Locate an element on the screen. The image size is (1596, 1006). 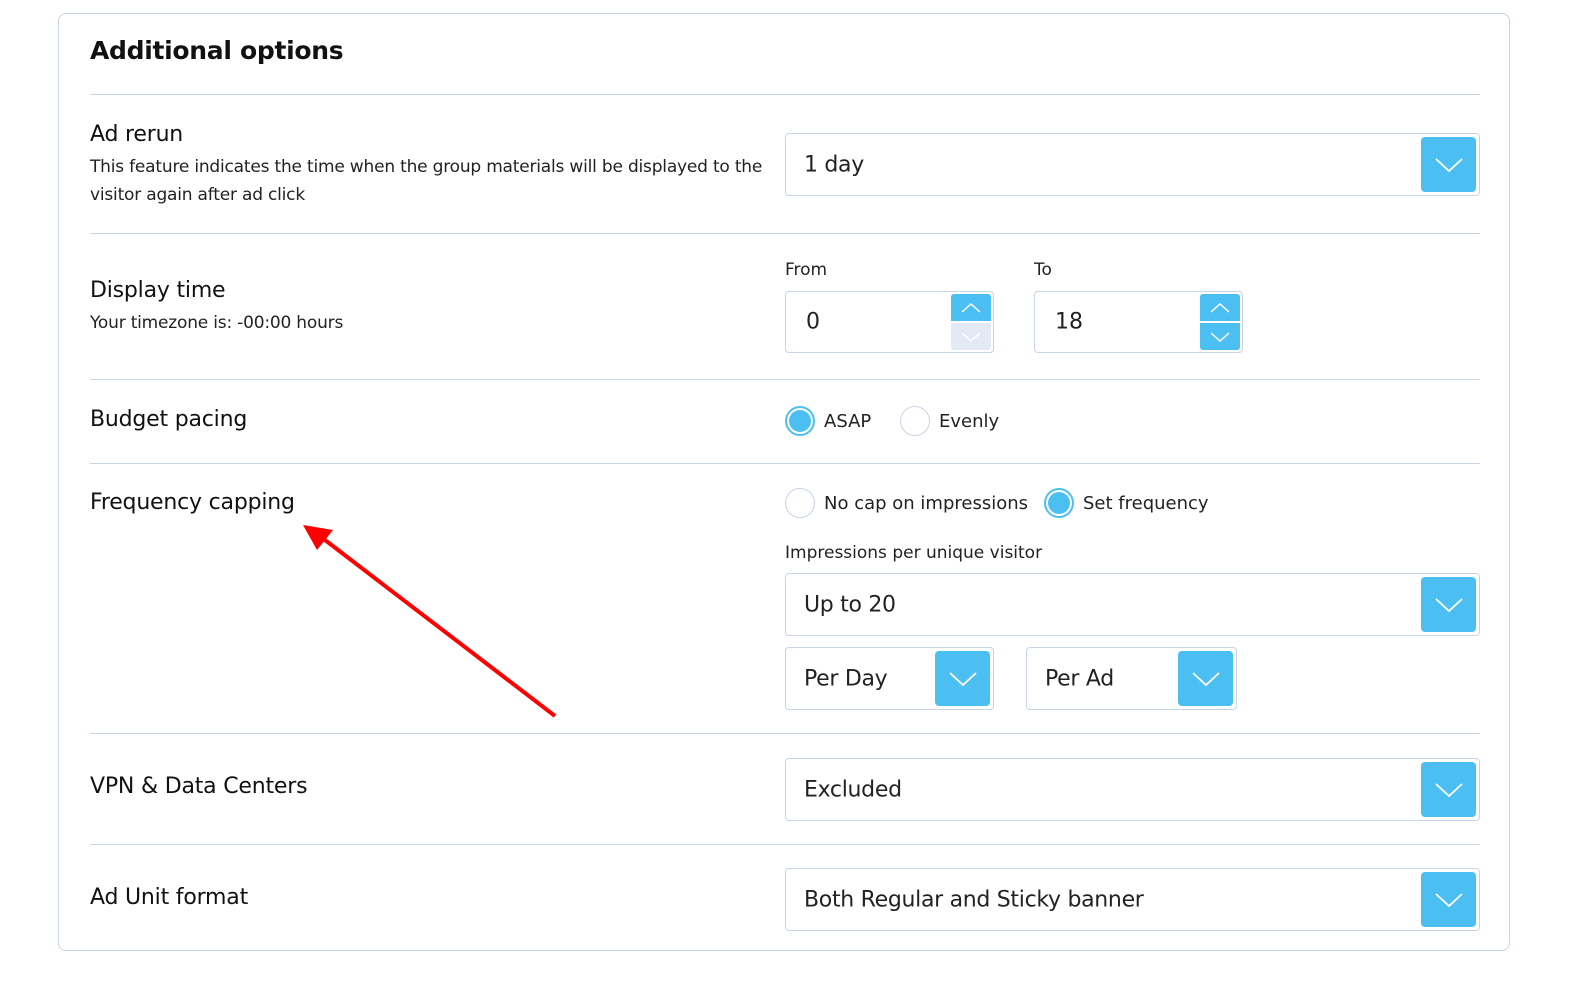
budget-pacing-label: Budget pacing is located at coordinates (169, 419).